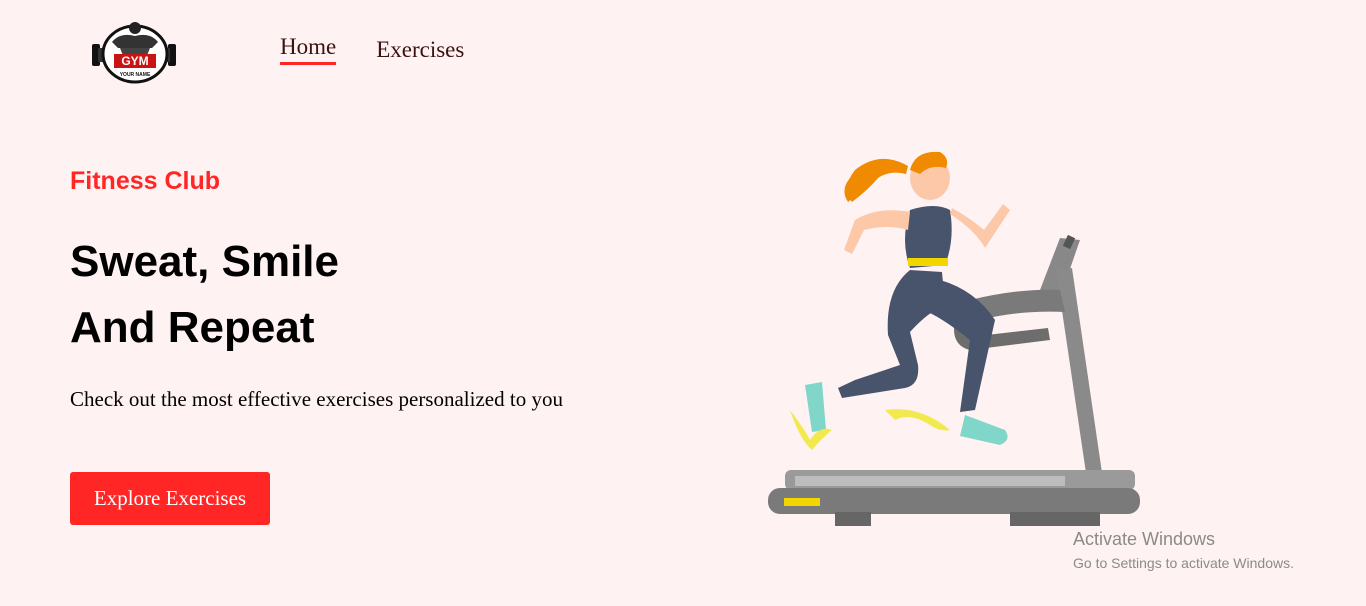  I want to click on main-nav: Home Exercises, so click(372, 49).